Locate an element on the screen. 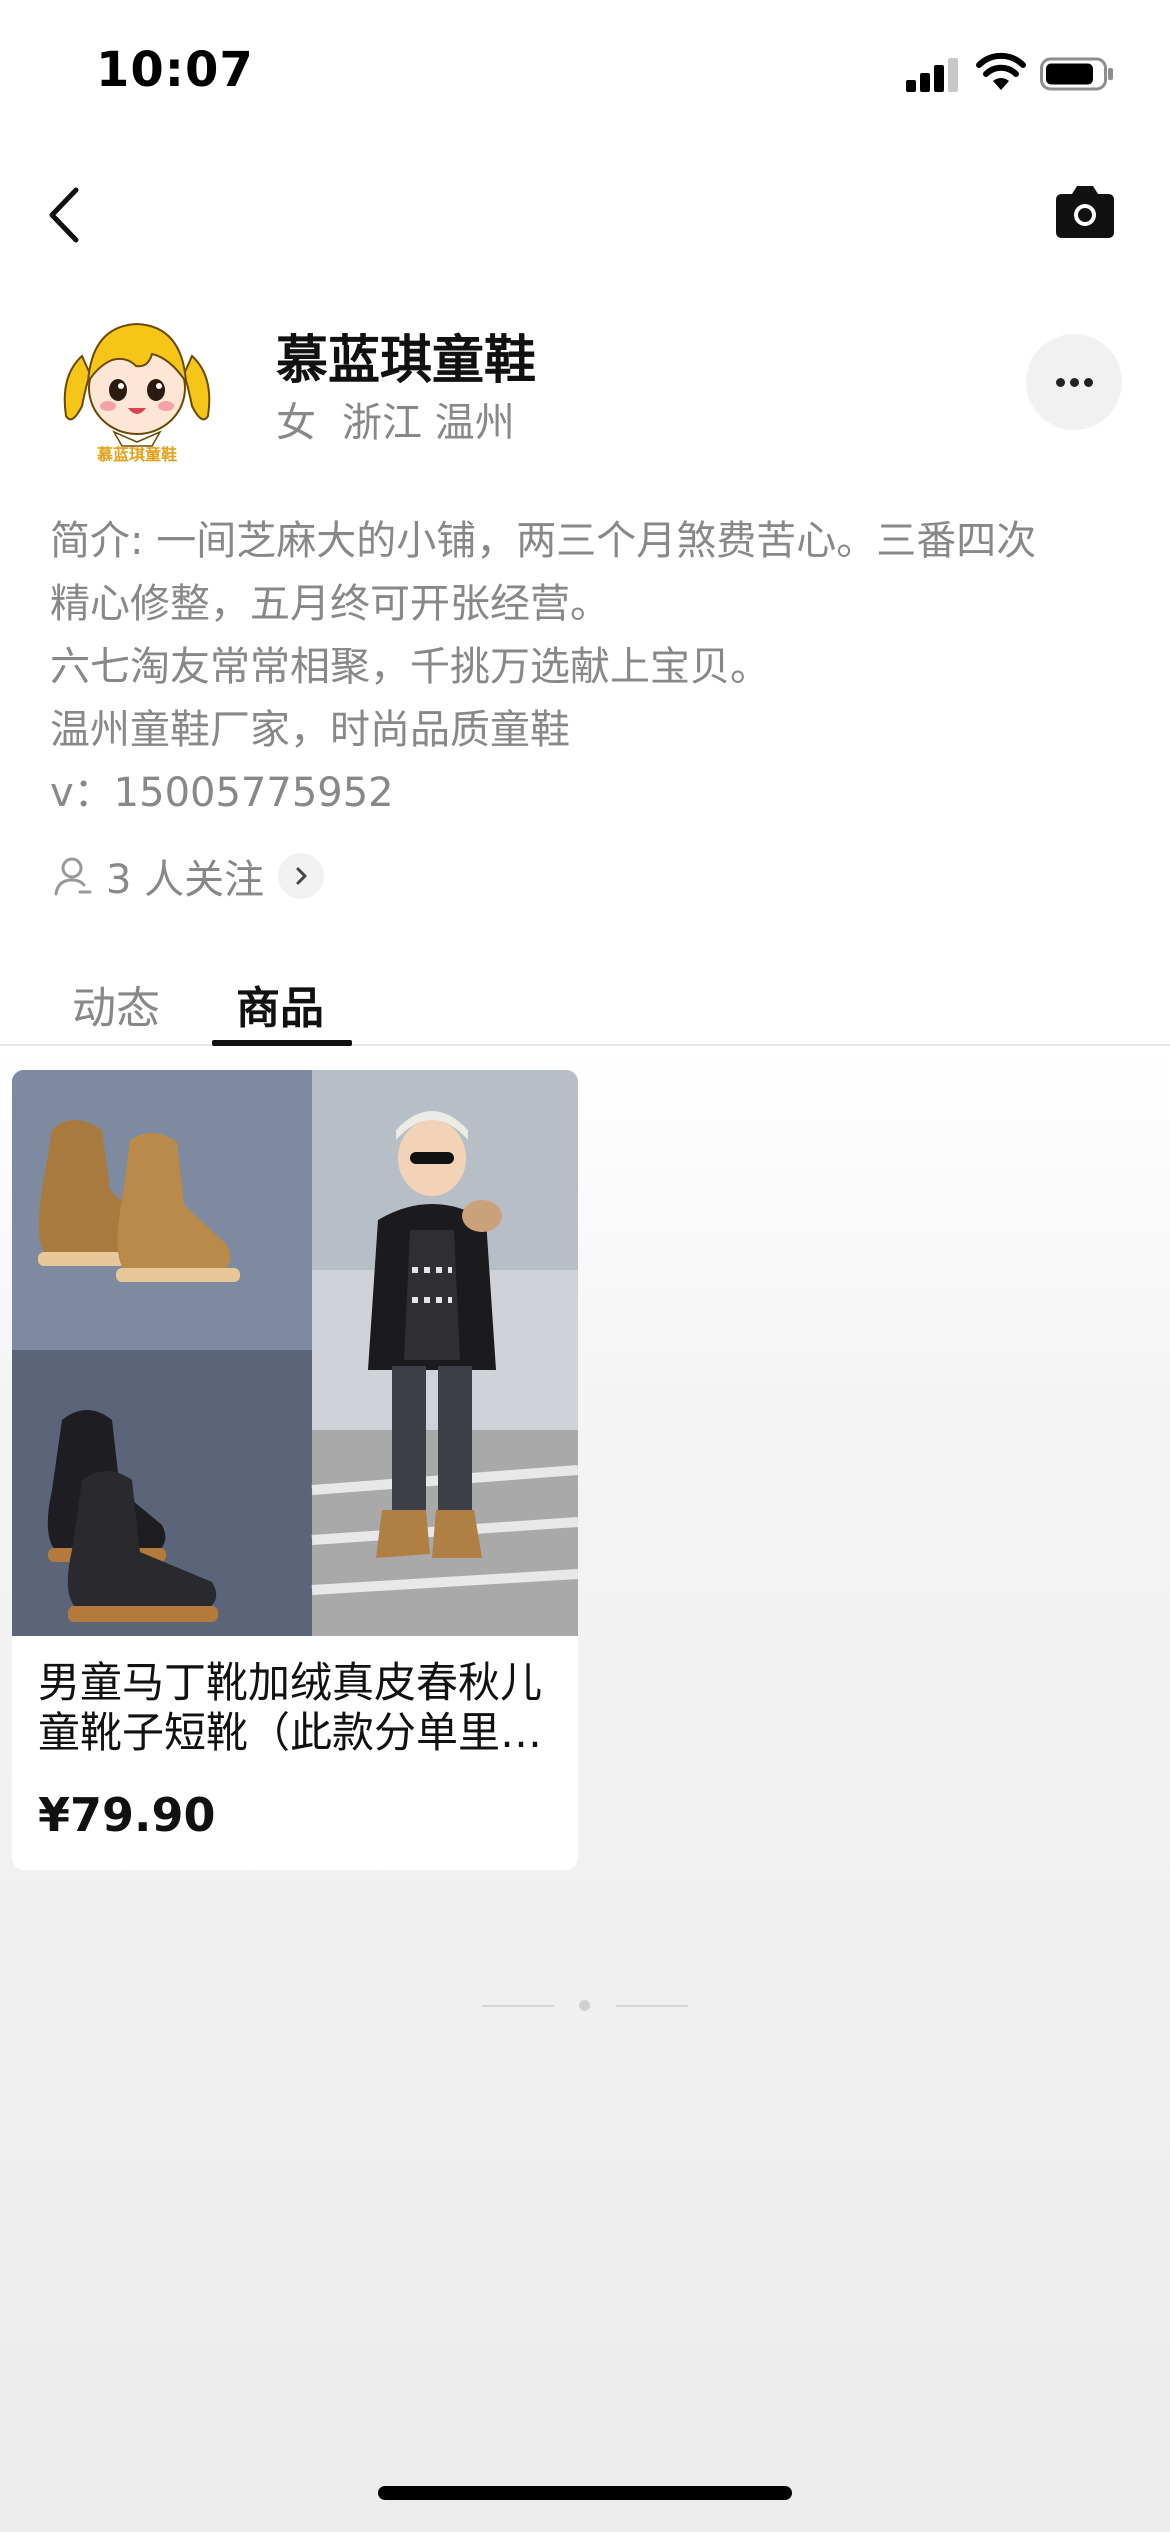  bio-line: 简介: 一间芝麻大的小铺，两三个月煞费苦心。三番四次 is located at coordinates (543, 541).